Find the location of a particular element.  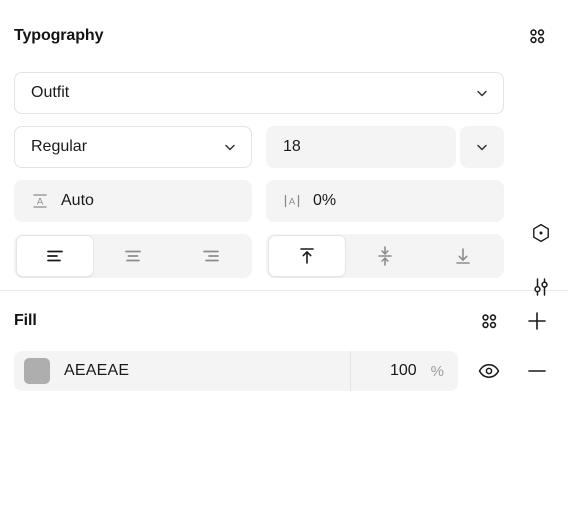

line-height-input: A Auto is located at coordinates (133, 201).